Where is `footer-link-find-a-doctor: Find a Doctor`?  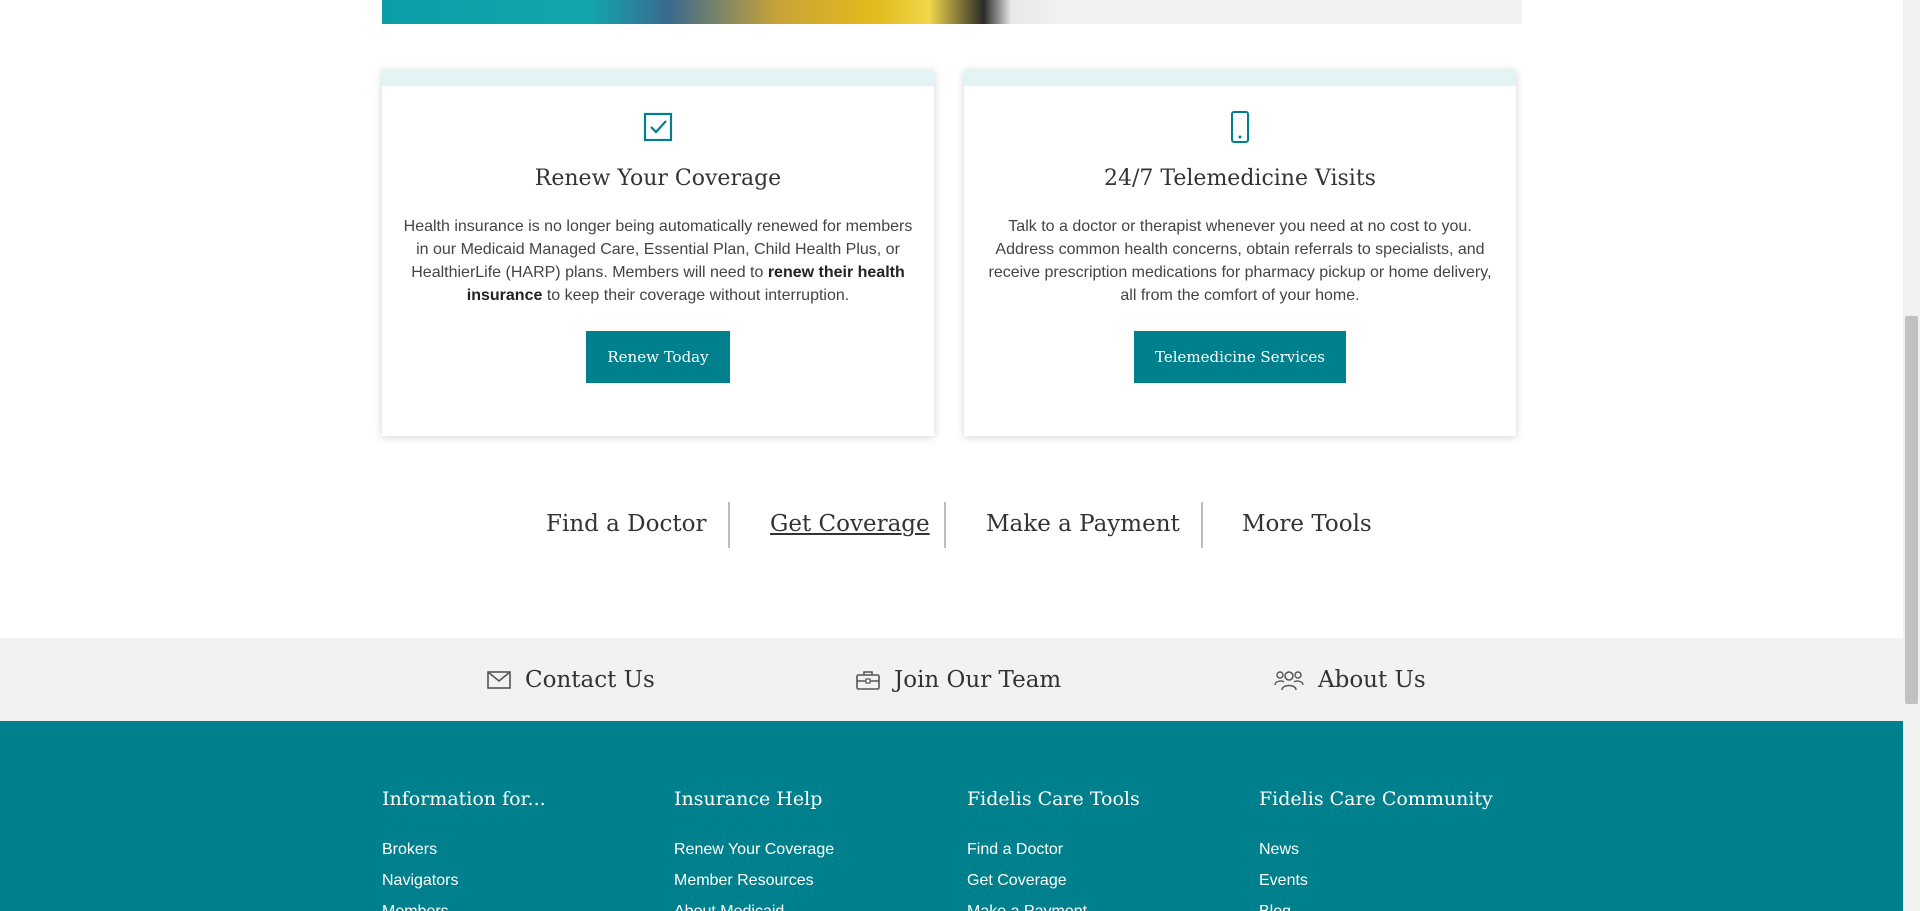
footer-link-find-a-doctor: Find a Doctor is located at coordinates (1053, 849).